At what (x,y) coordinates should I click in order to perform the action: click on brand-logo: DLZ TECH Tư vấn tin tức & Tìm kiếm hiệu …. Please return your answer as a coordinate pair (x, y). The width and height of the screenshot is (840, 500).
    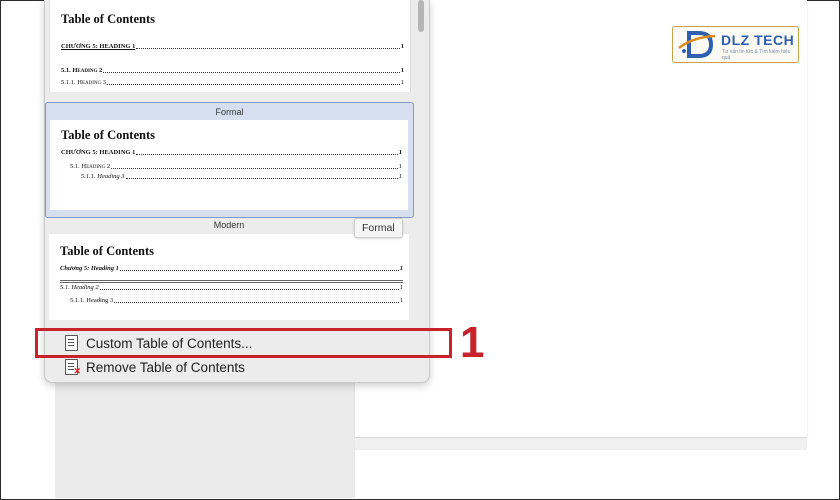
    Looking at the image, I should click on (735, 44).